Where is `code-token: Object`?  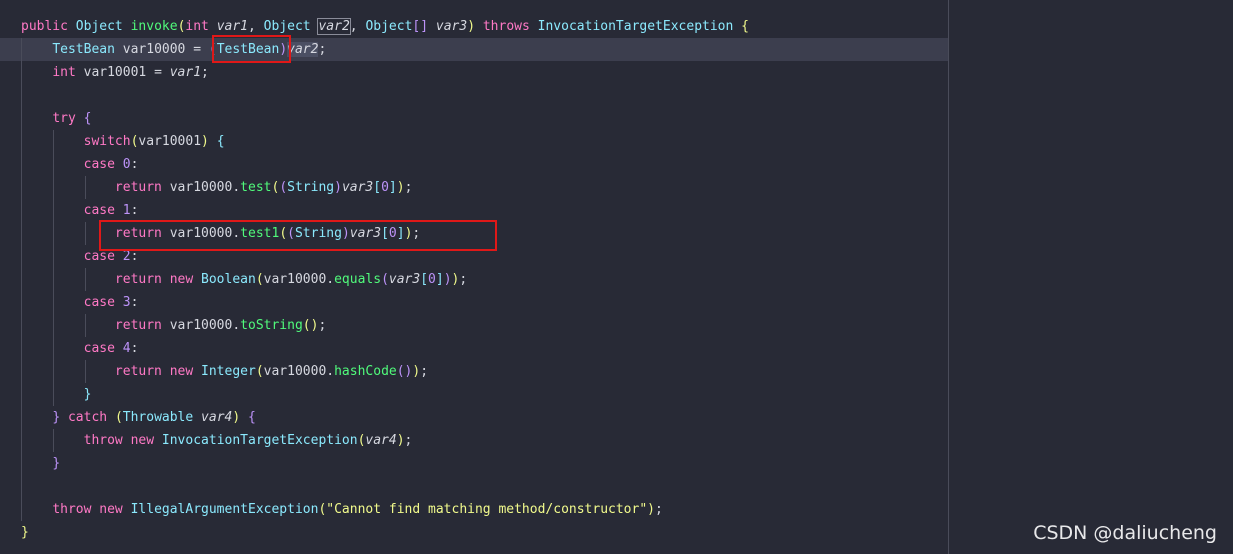 code-token: Object is located at coordinates (103, 26).